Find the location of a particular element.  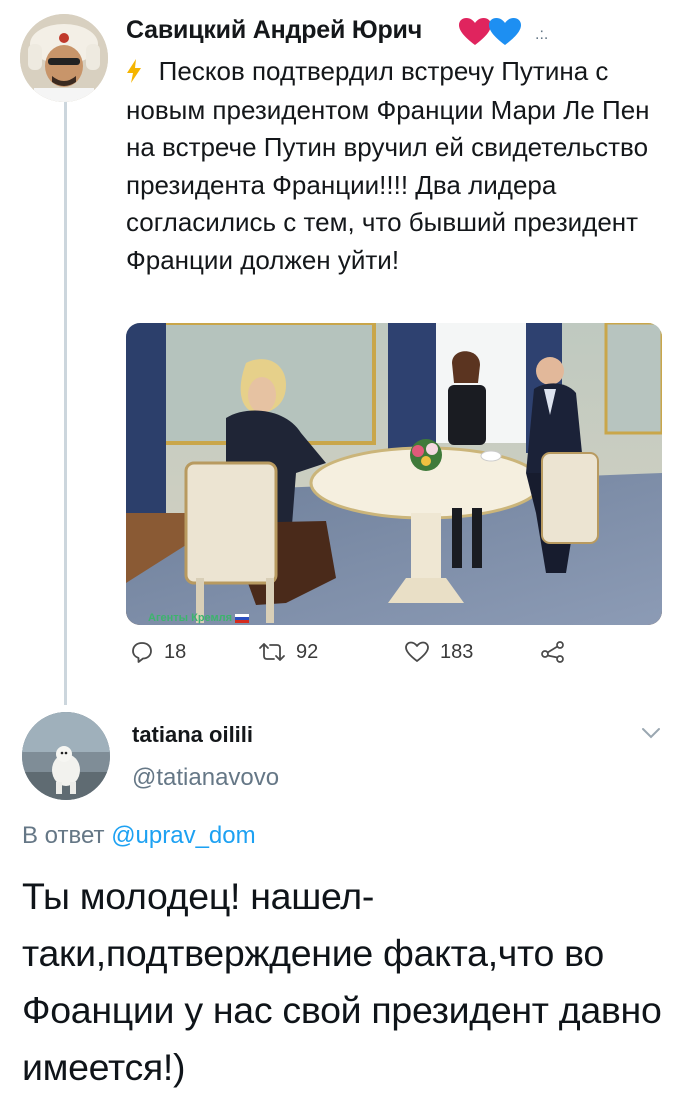

truncation-indicator: .:. is located at coordinates (542, 34).